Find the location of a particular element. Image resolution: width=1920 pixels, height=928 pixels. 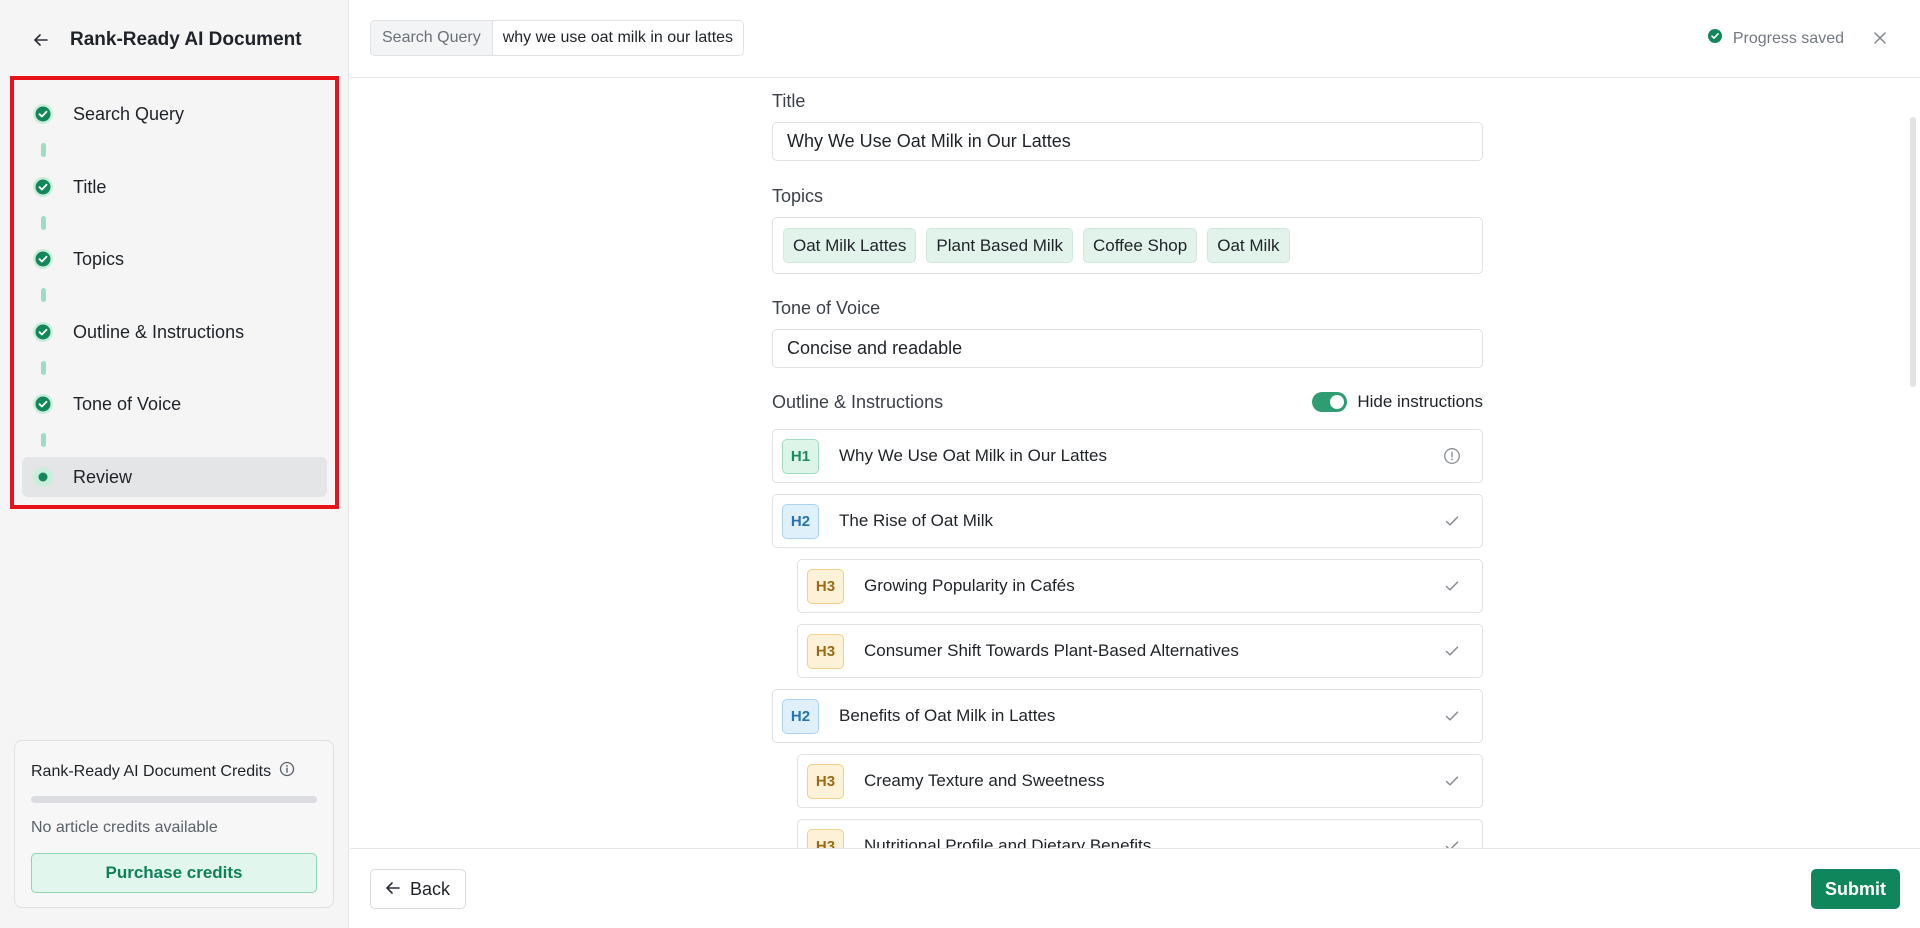

step-outline-instructions: Outline & Instructions is located at coordinates (174, 332).